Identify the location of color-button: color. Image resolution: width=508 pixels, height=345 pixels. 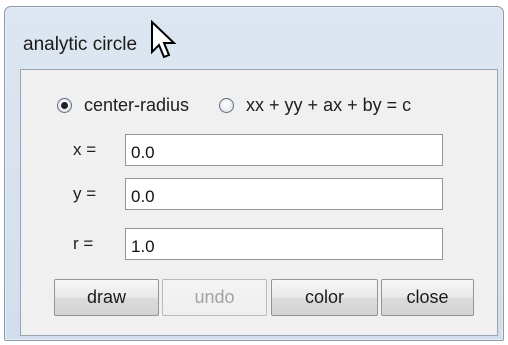
(324, 297).